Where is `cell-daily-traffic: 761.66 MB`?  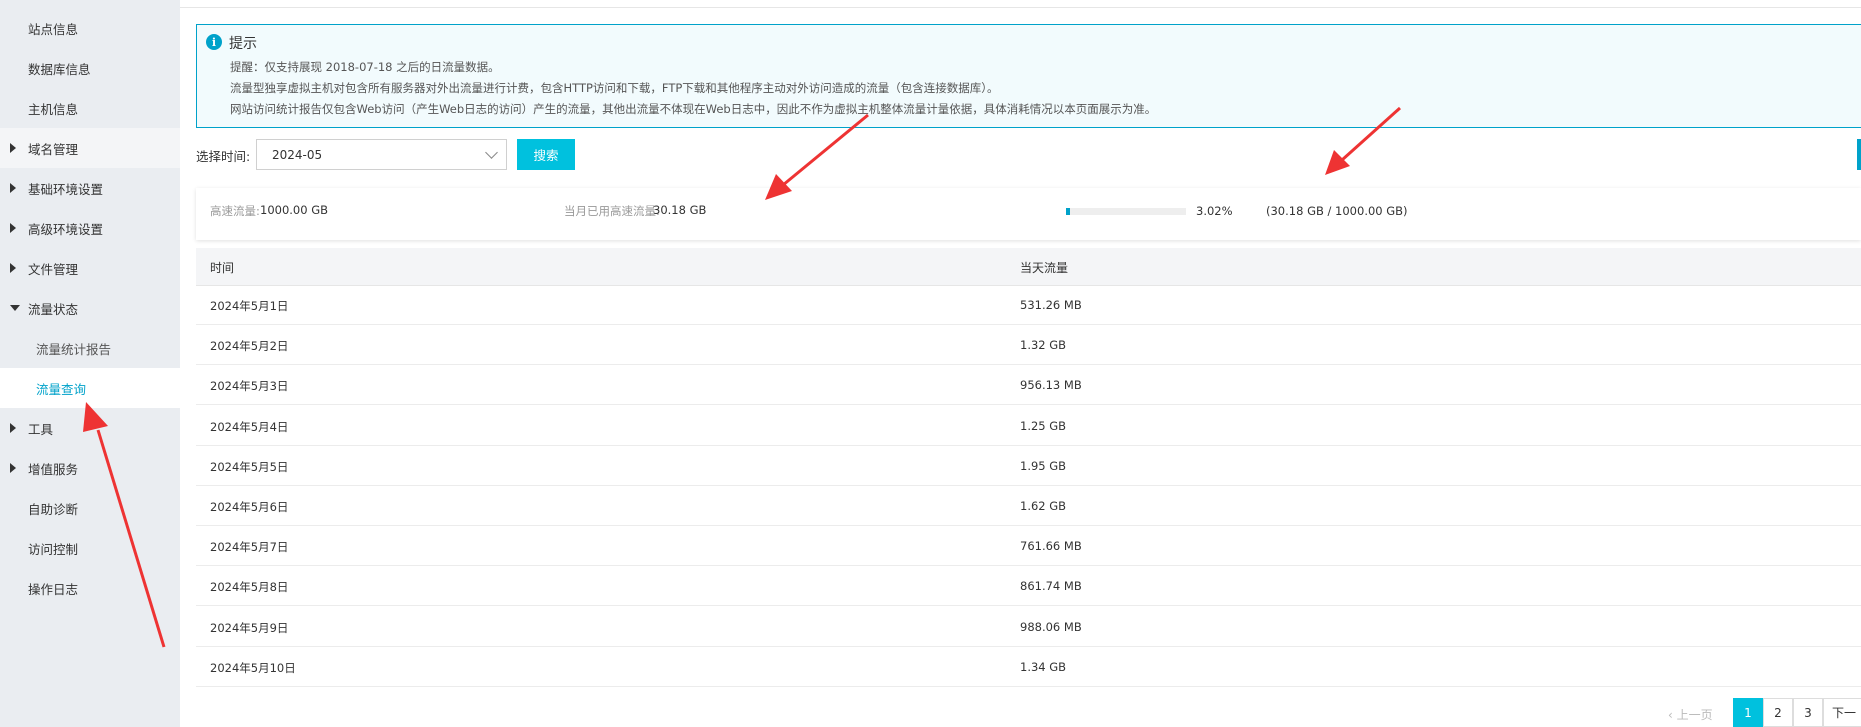 cell-daily-traffic: 761.66 MB is located at coordinates (1051, 546).